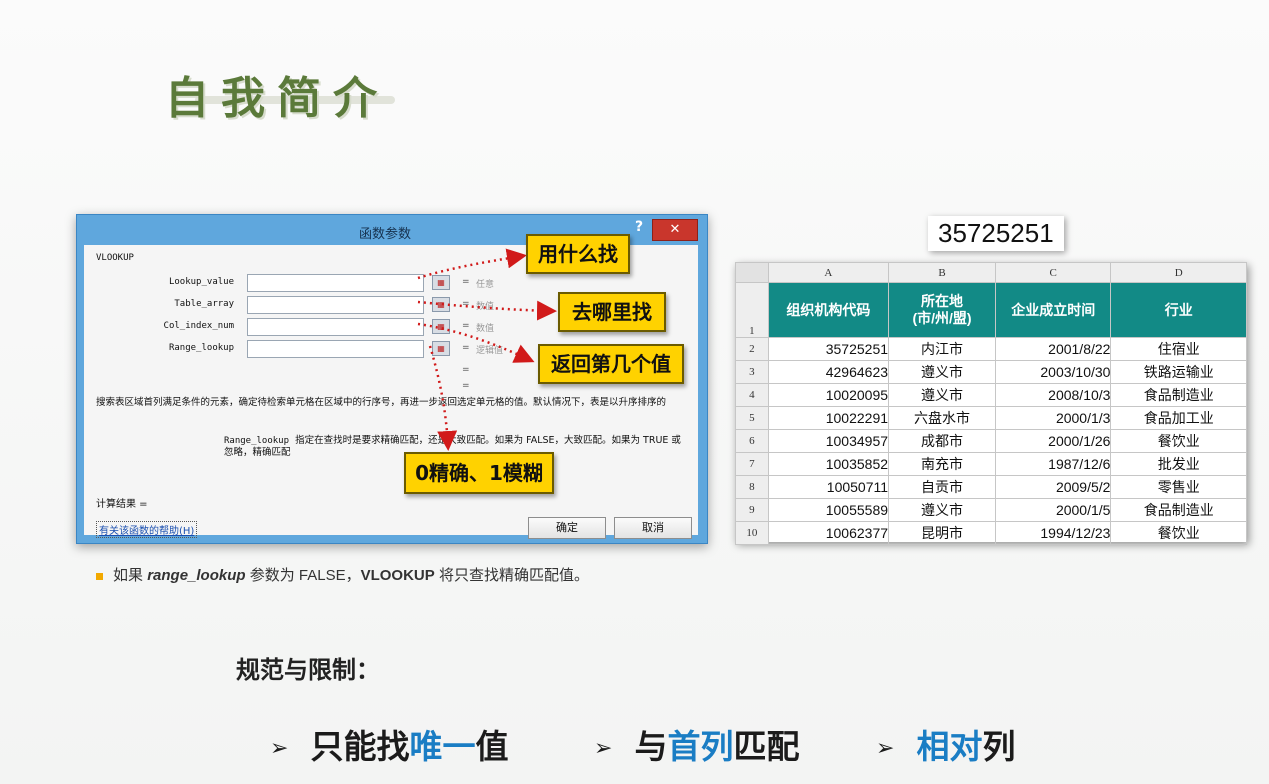  What do you see at coordinates (752, 533) in the screenshot?
I see `row-number: 10` at bounding box center [752, 533].